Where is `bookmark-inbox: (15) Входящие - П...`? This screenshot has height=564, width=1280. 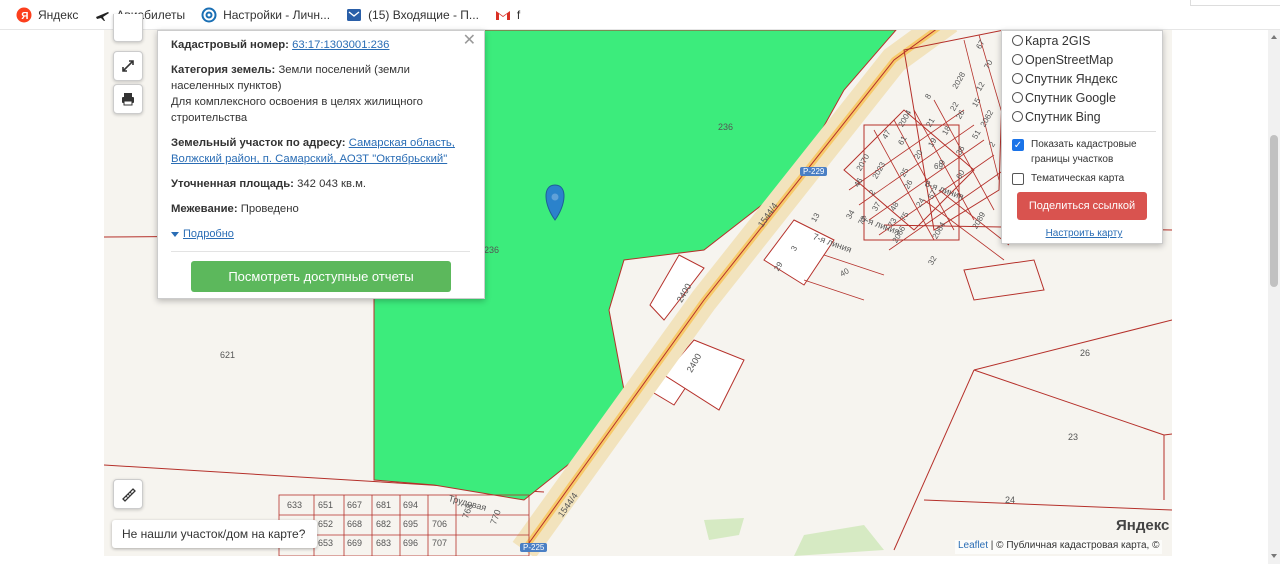 bookmark-inbox: (15) Входящие - П... is located at coordinates (412, 15).